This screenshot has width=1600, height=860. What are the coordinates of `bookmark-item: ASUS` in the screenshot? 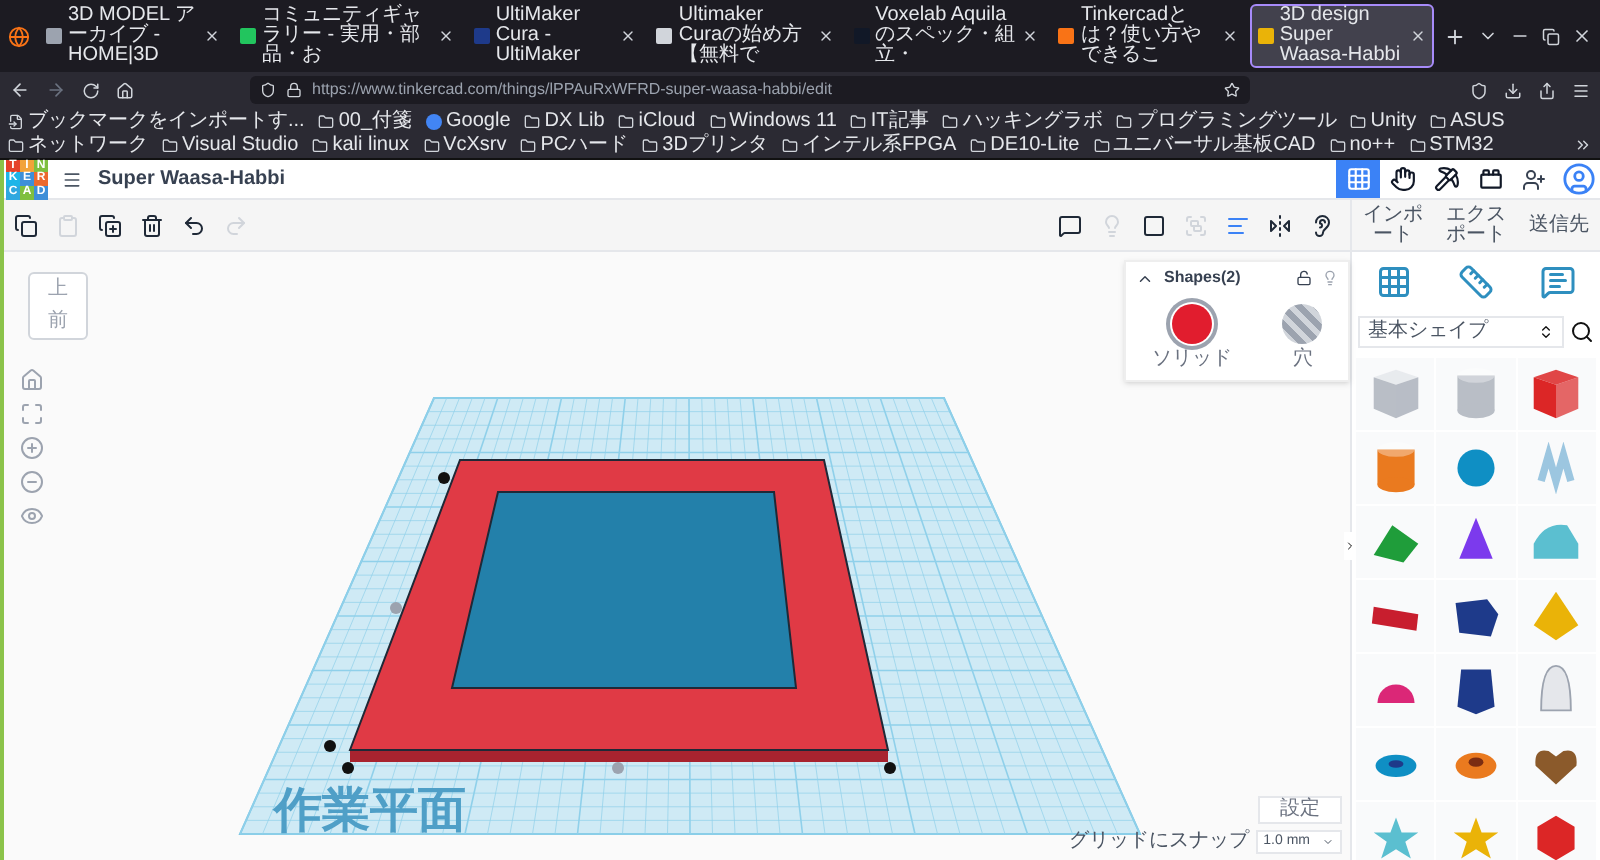 It's located at (1467, 121).